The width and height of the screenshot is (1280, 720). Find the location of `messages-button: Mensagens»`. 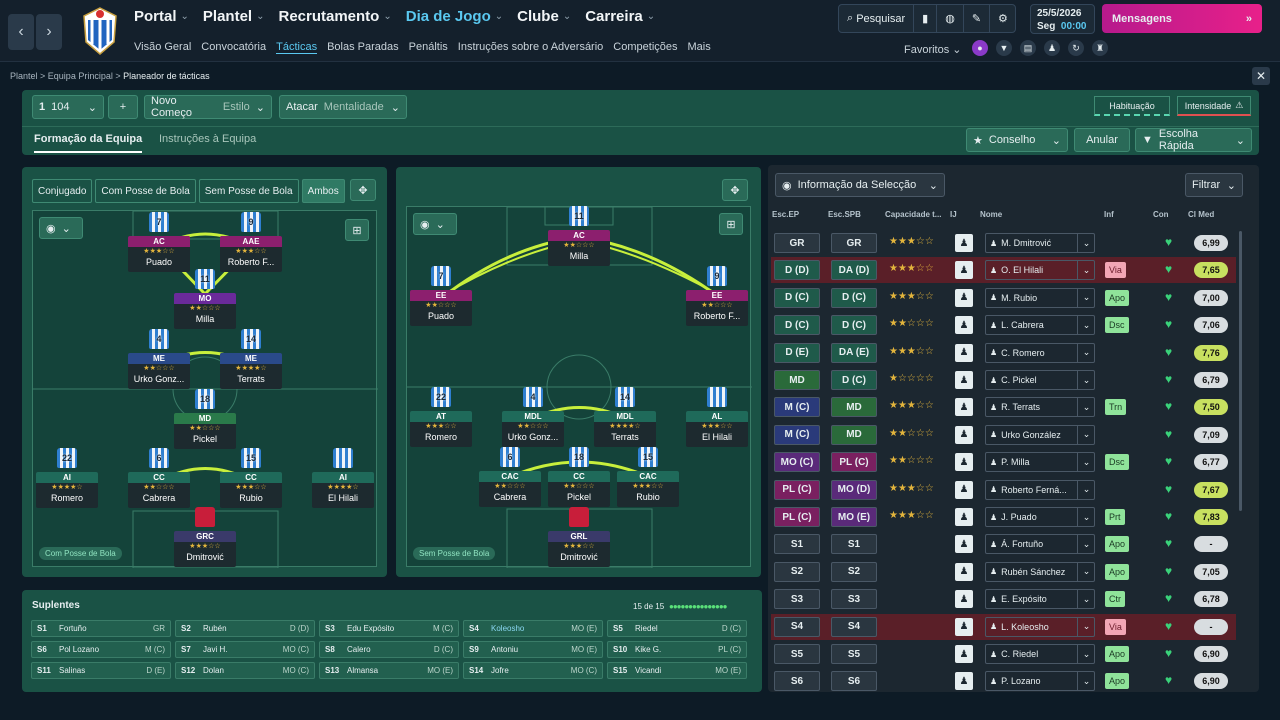

messages-button: Mensagens» is located at coordinates (1182, 18).